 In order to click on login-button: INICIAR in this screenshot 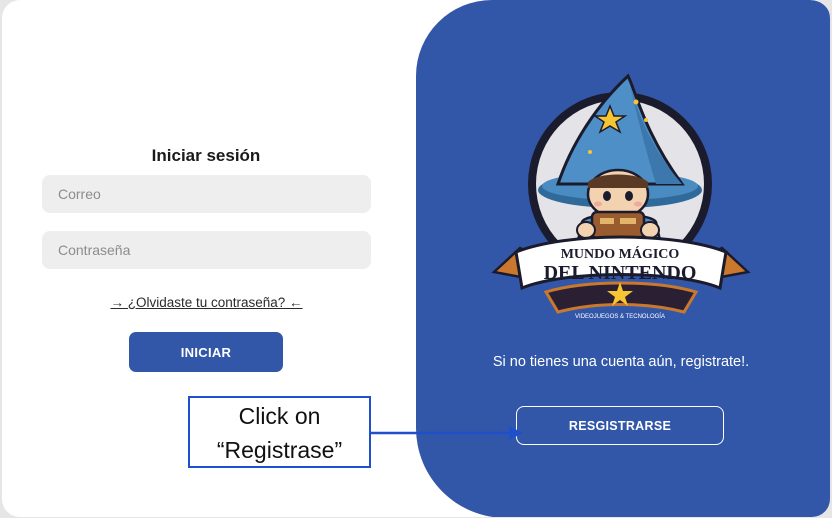, I will do `click(206, 352)`.